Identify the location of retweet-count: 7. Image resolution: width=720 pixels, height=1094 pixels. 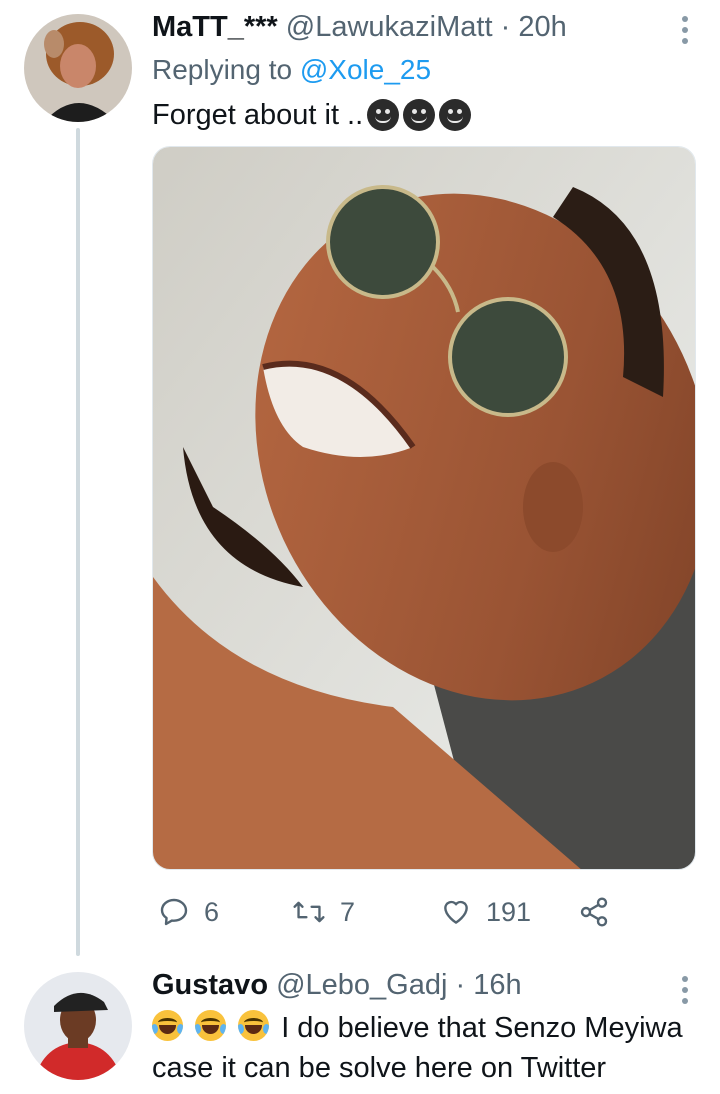
(348, 911).